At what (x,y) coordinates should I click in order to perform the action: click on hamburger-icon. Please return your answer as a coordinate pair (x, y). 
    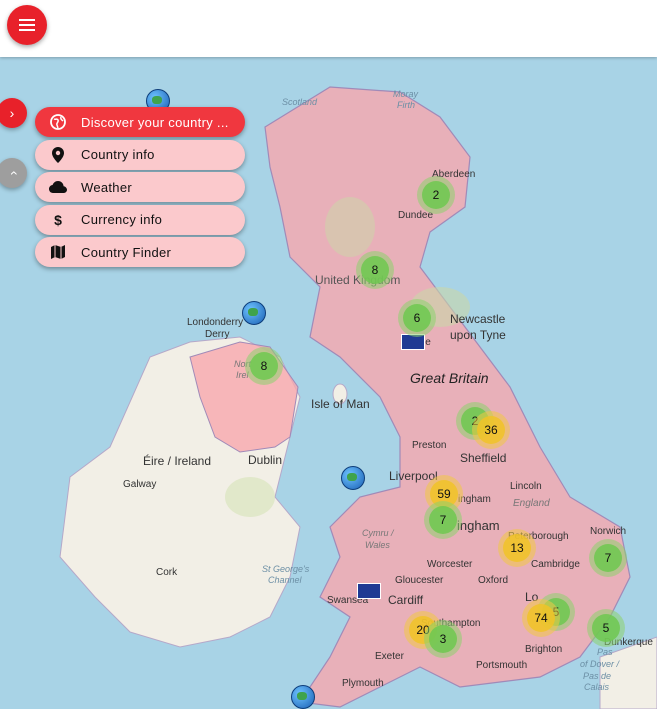
    Looking at the image, I should click on (27, 25).